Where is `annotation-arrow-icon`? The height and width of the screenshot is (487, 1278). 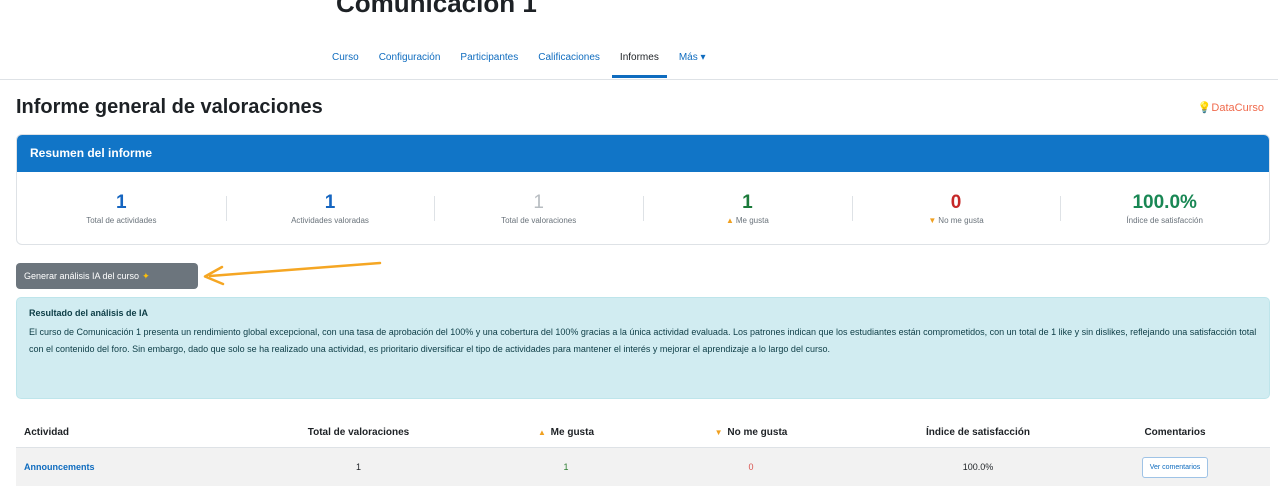 annotation-arrow-icon is located at coordinates (292, 273).